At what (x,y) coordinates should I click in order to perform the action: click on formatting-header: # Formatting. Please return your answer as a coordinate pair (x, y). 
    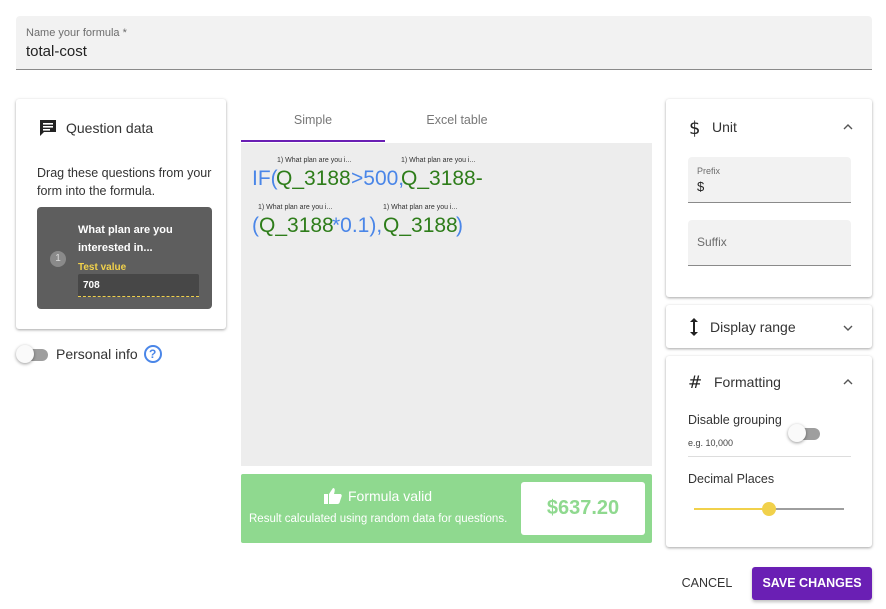
    Looking at the image, I should click on (734, 382).